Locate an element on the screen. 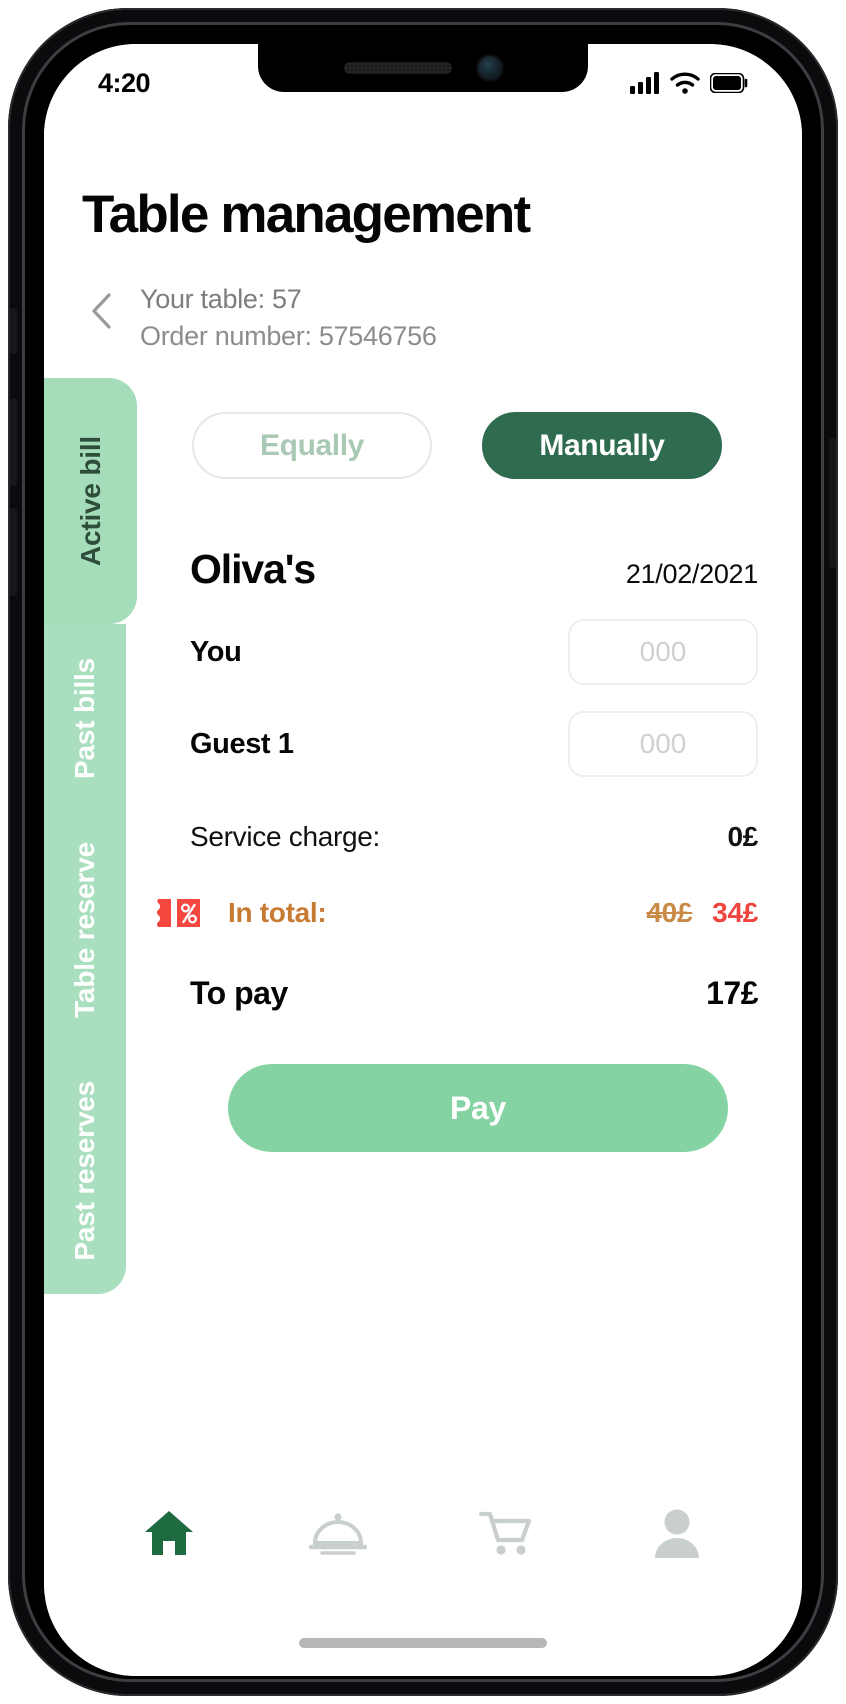 This screenshot has width=846, height=1704. chevron-left-icon is located at coordinates (101, 311).